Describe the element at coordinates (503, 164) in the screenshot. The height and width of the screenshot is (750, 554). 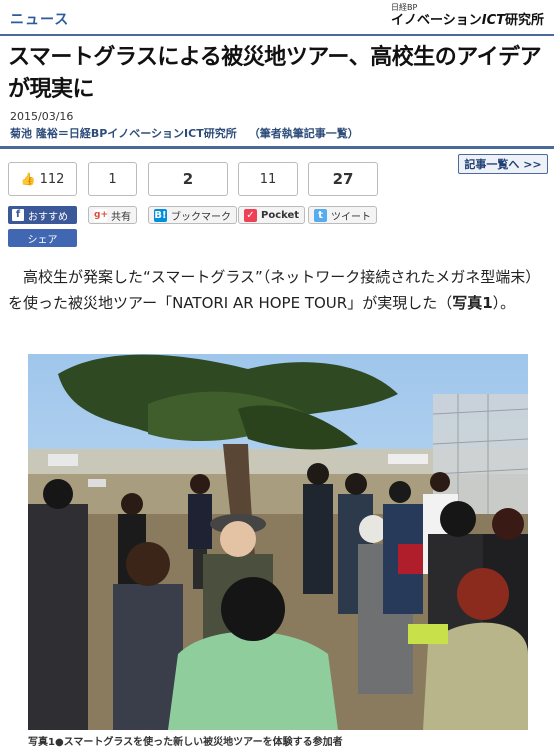
I see `article-list-button: 記事一覧へ >>` at that location.